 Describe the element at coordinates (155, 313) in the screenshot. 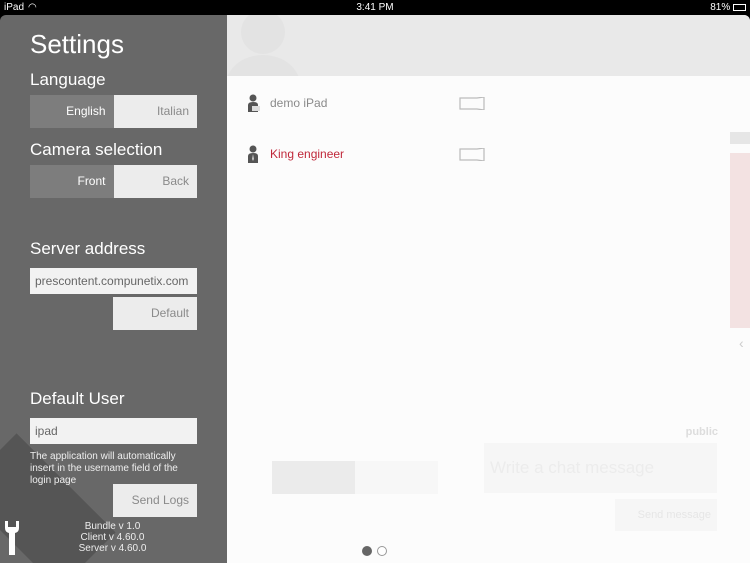

I see `default-server-button: Default` at that location.